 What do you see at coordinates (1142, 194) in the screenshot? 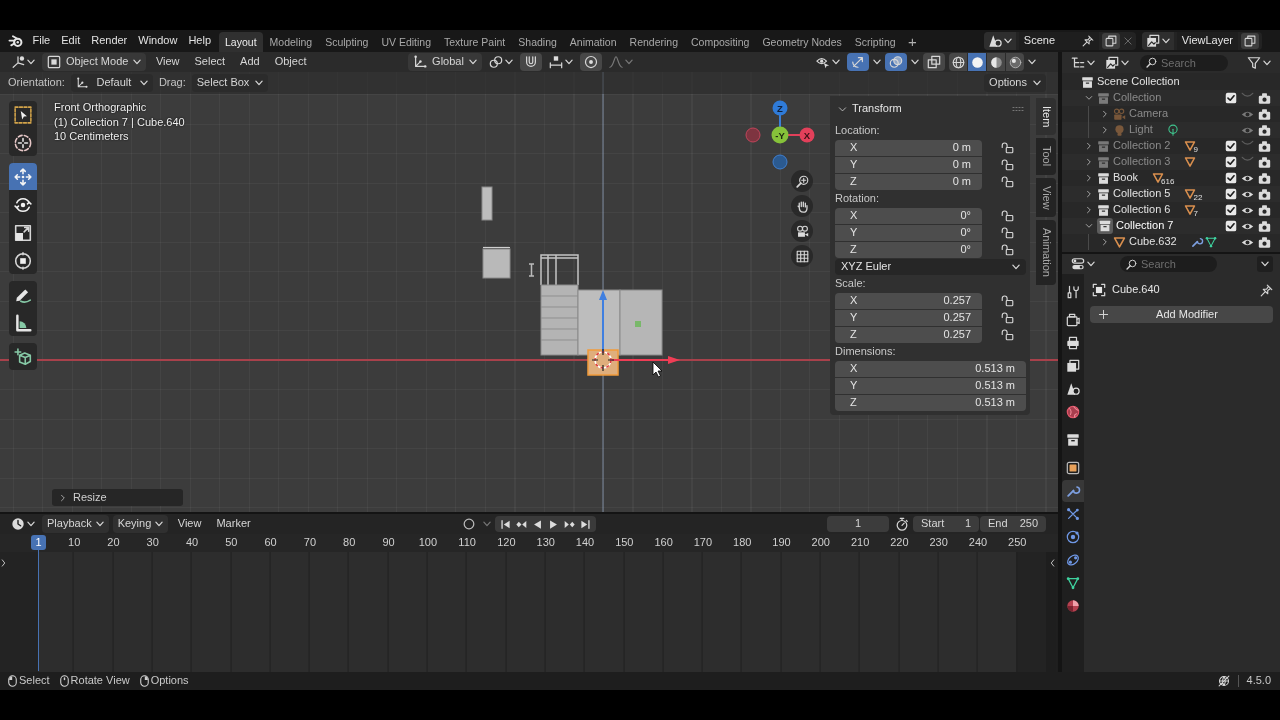
I see `item-name: Collection 5` at bounding box center [1142, 194].